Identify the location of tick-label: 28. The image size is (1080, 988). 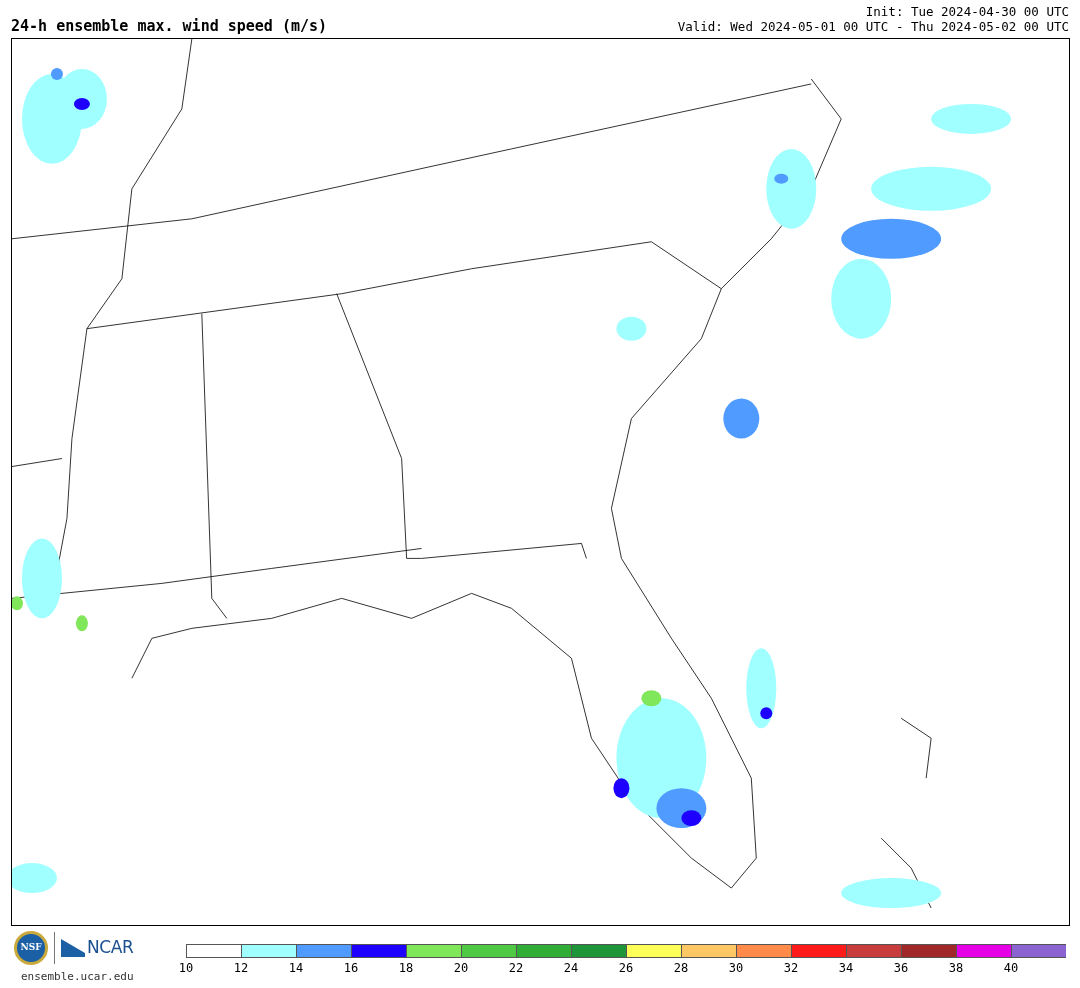
(681, 968).